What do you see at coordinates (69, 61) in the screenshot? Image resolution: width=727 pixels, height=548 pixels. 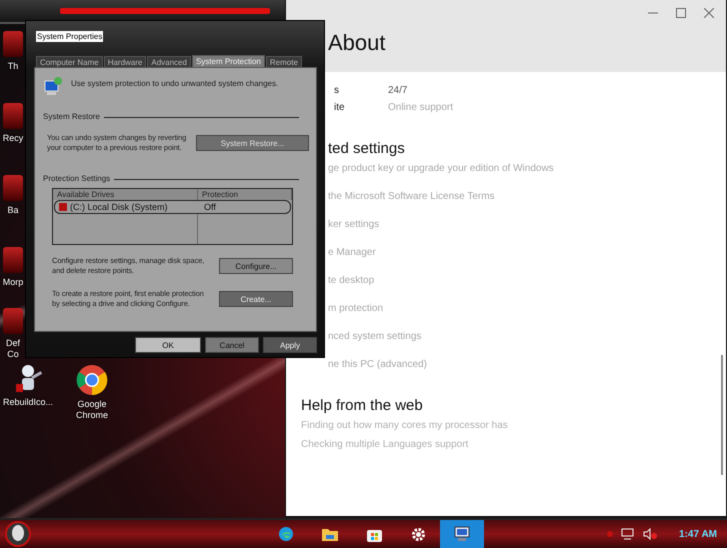 I see `tab: Computer Name` at bounding box center [69, 61].